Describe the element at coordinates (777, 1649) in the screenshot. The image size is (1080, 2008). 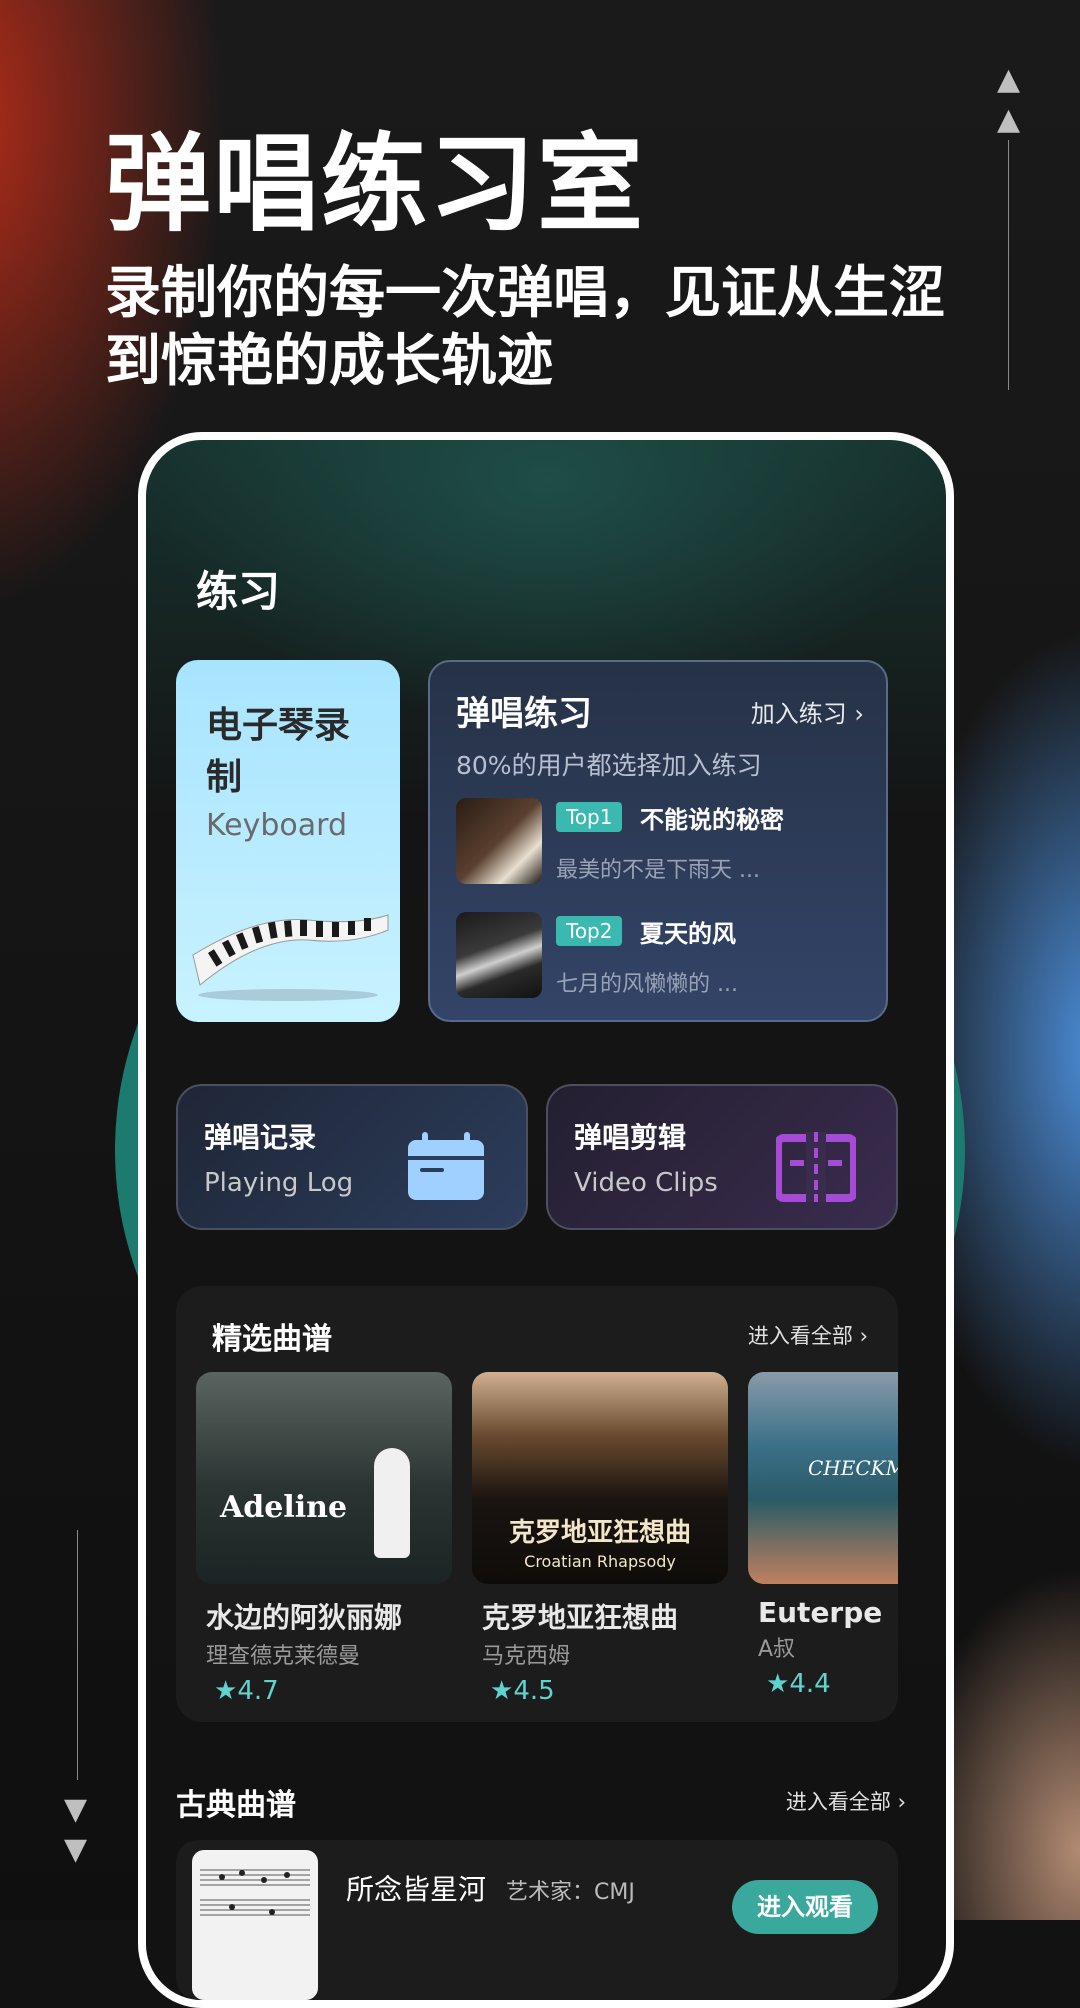
I see `score-artist: A叔` at that location.